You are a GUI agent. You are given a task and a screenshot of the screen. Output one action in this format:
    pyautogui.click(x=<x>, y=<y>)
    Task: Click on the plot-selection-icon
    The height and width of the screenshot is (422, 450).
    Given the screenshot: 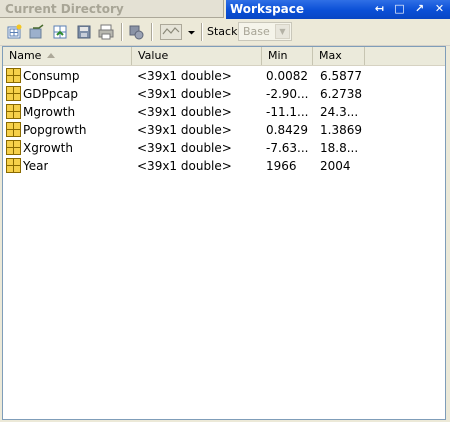 What is the action you would take?
    pyautogui.click(x=171, y=32)
    